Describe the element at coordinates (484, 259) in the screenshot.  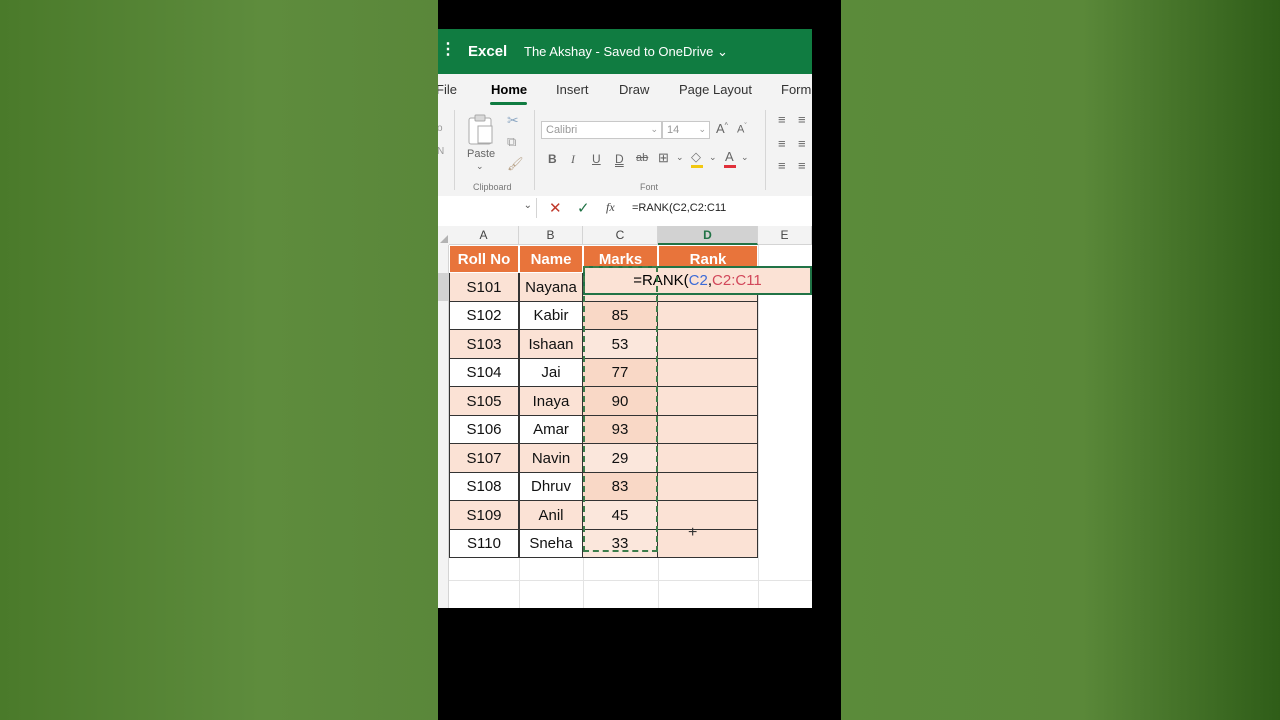
I see `header-roll-no: Roll No` at that location.